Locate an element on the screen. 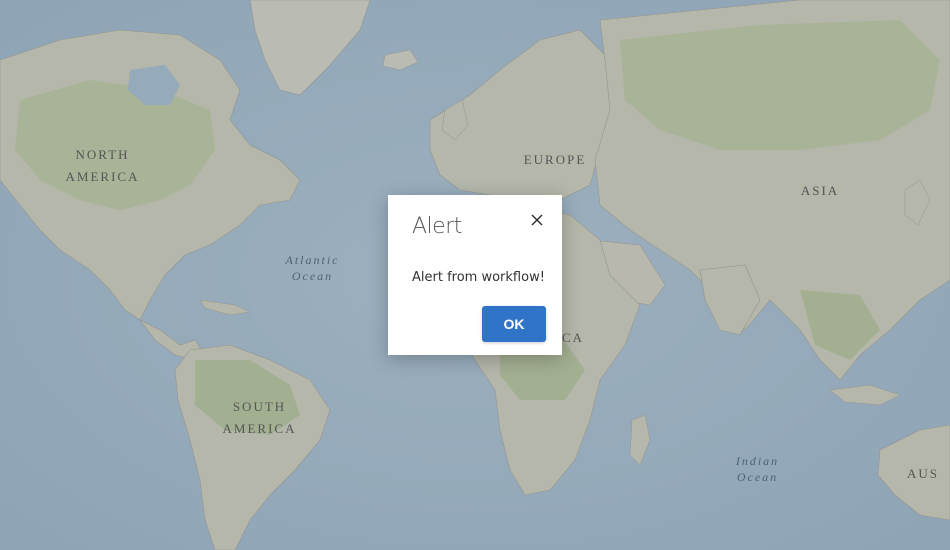 This screenshot has height=550, width=950. dialog-message: Alert from workflow! is located at coordinates (478, 277).